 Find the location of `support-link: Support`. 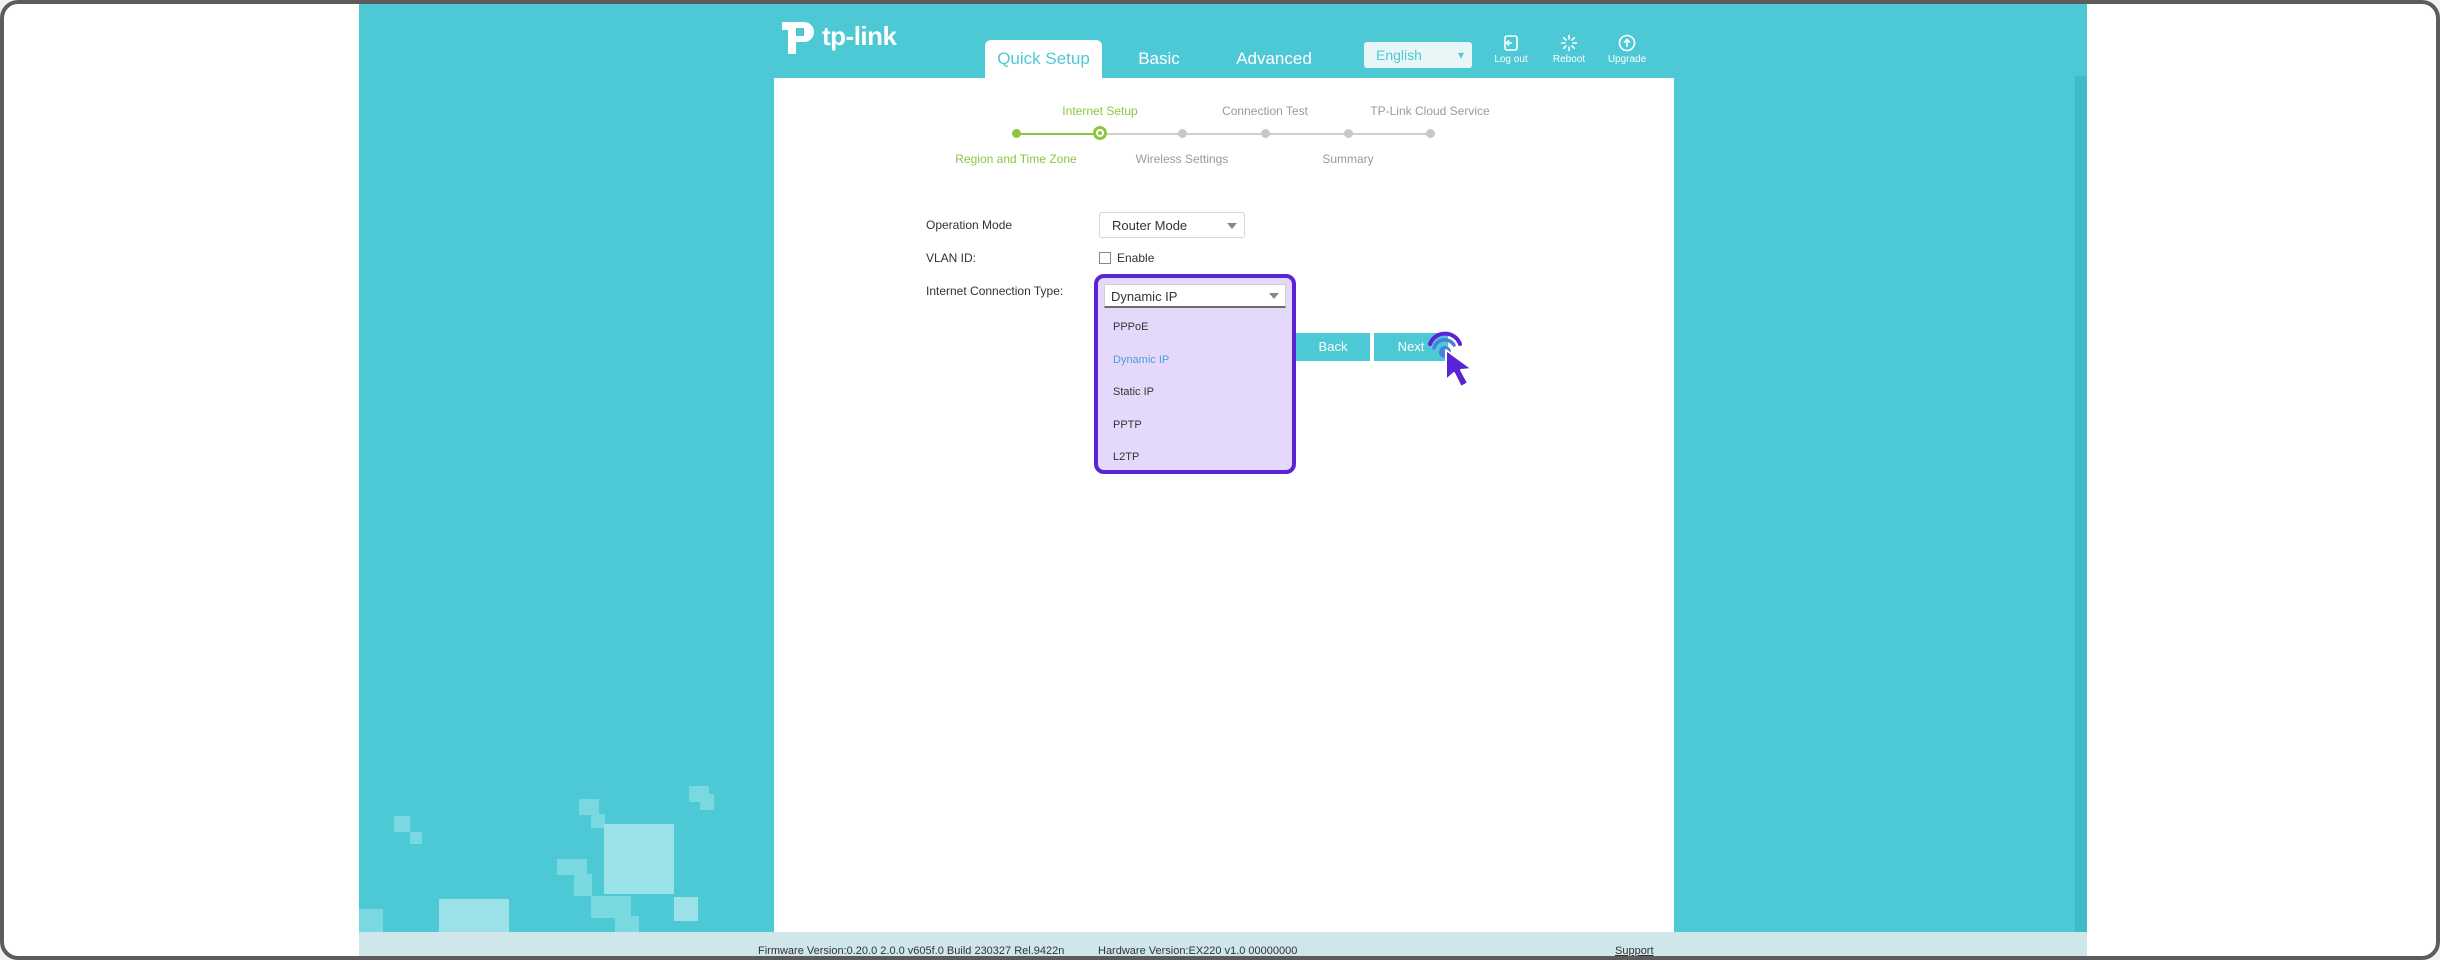

support-link: Support is located at coordinates (1634, 950).